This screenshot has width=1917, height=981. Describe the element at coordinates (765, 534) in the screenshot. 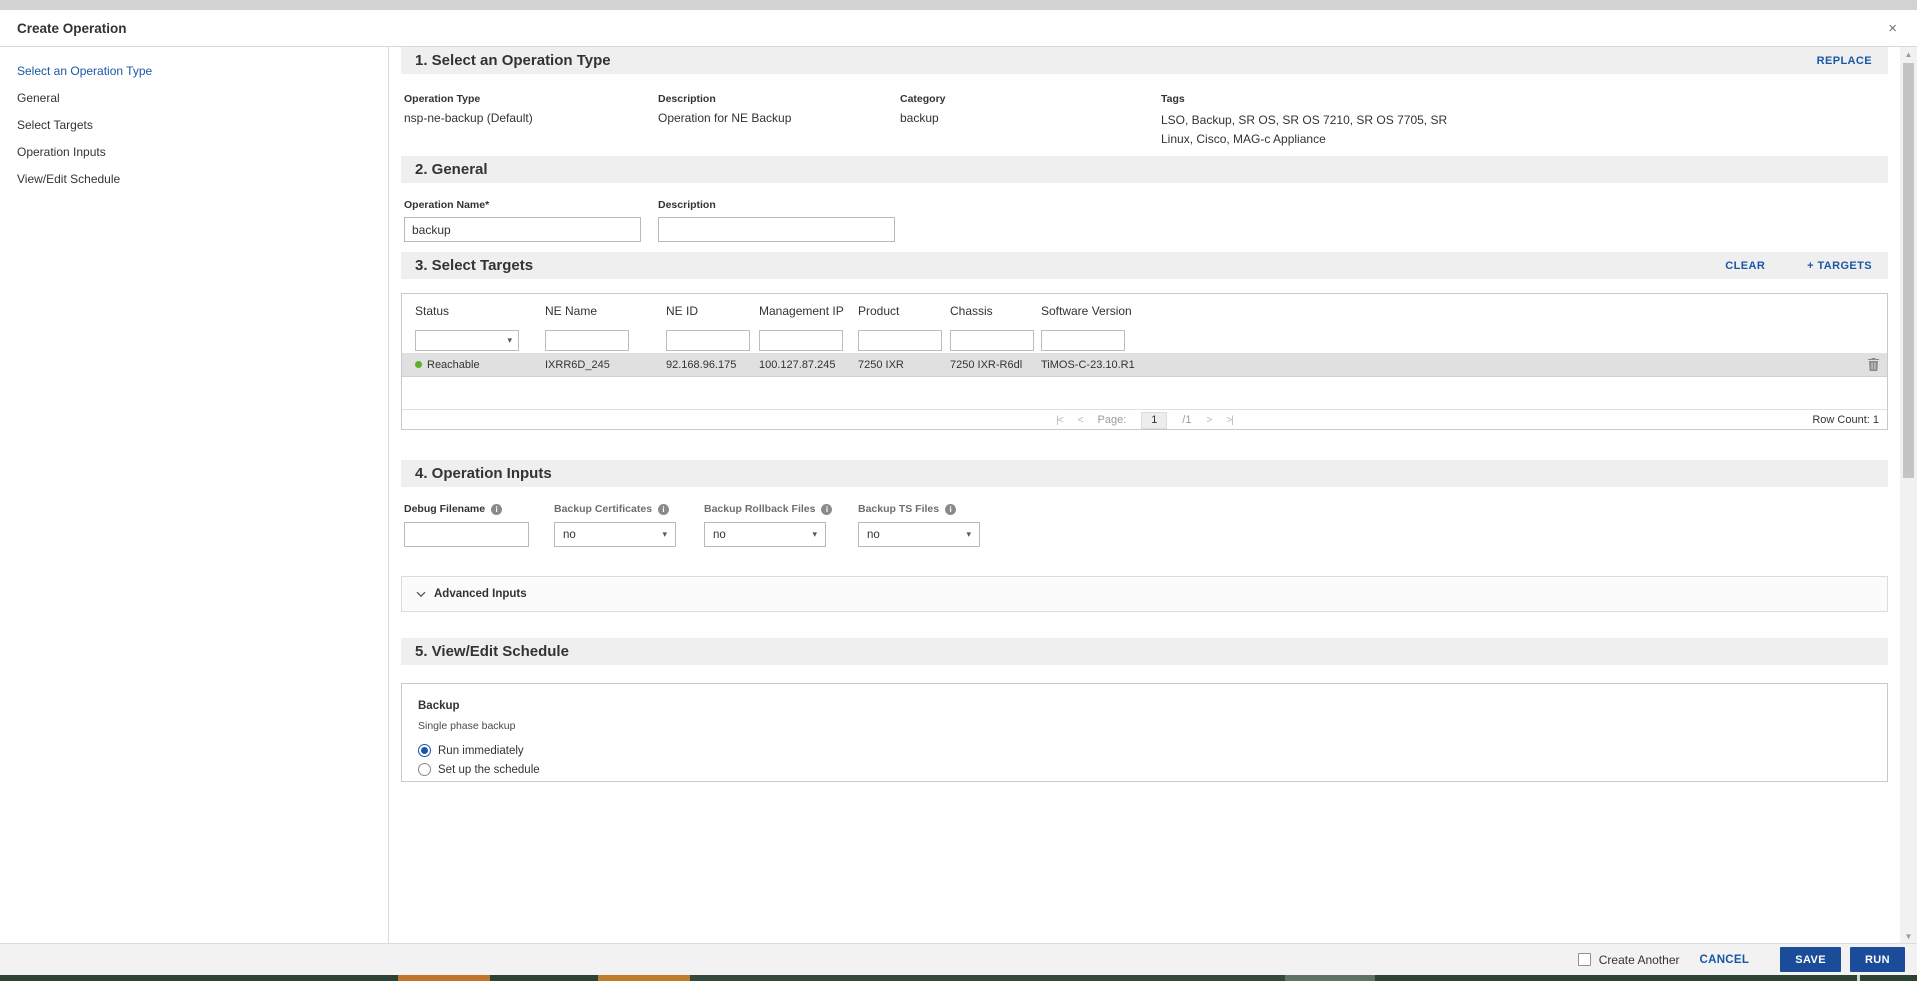

I see `backup-rollback-files-select: no ▾` at that location.